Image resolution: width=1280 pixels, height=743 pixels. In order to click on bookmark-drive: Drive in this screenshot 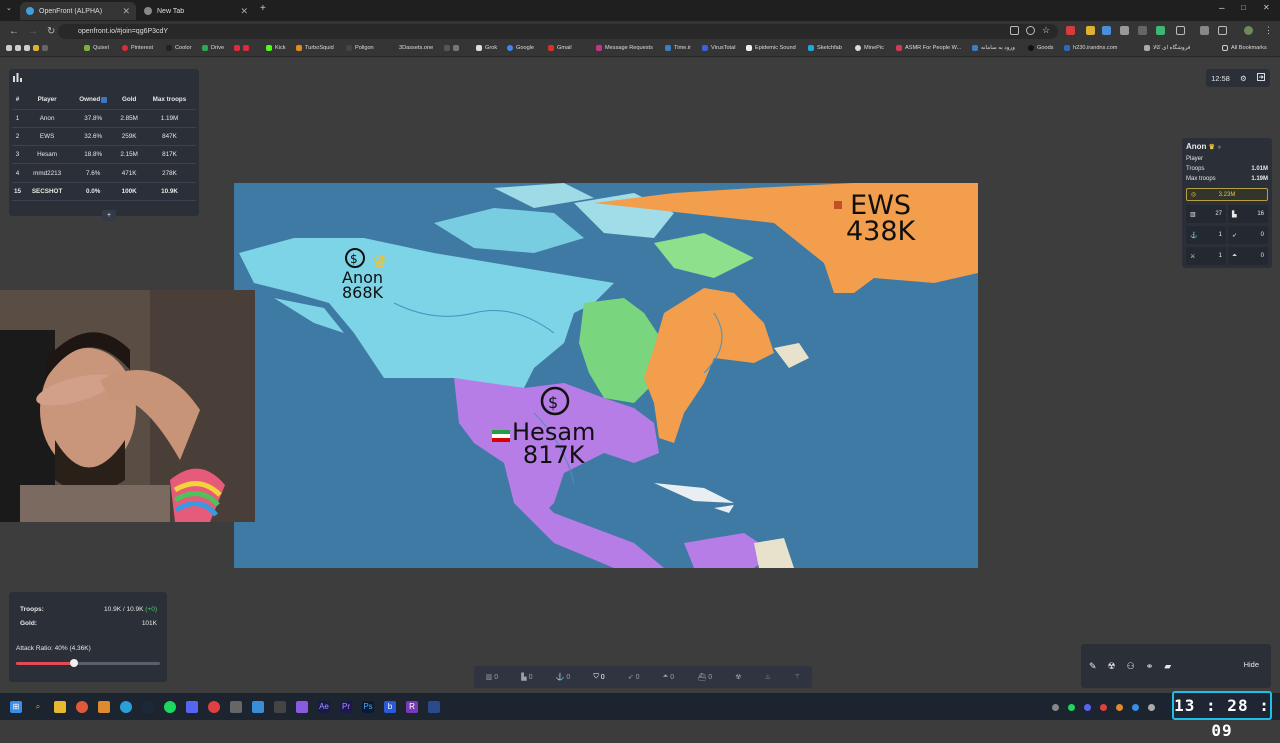, I will do `click(213, 48)`.